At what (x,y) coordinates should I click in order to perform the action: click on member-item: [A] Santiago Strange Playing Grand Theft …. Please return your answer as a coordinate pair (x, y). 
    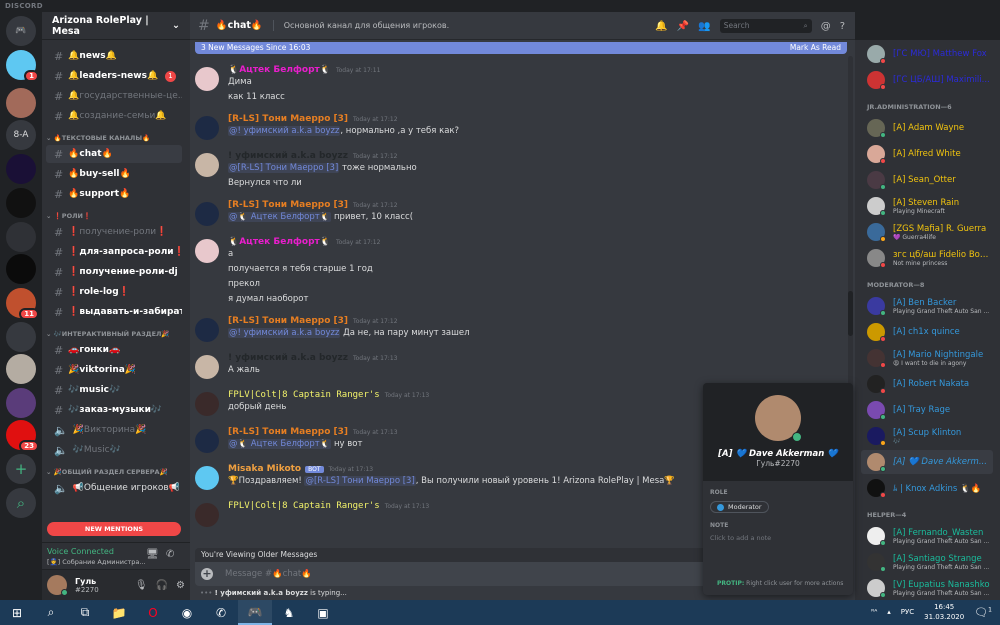
    Looking at the image, I should click on (927, 562).